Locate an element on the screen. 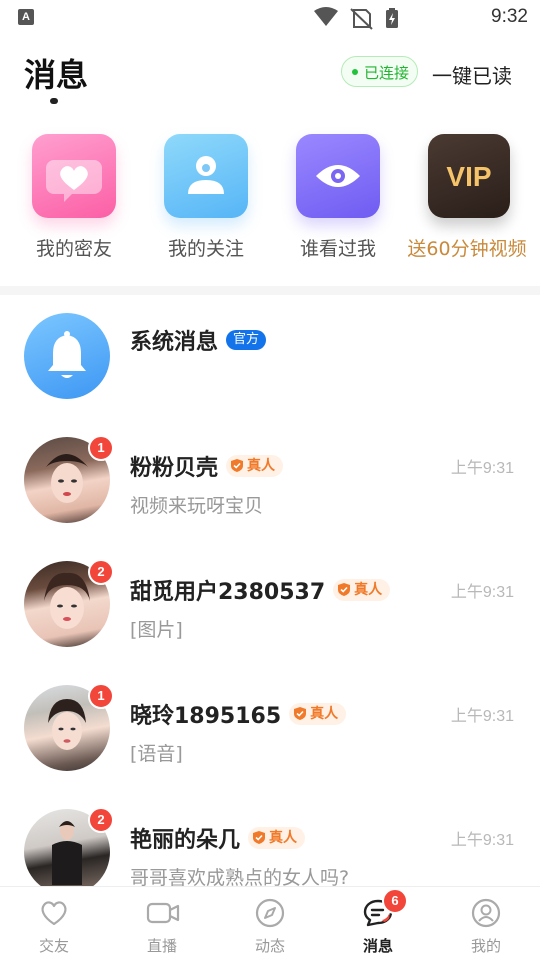  system-message-name: 系统消息 is located at coordinates (174, 342).